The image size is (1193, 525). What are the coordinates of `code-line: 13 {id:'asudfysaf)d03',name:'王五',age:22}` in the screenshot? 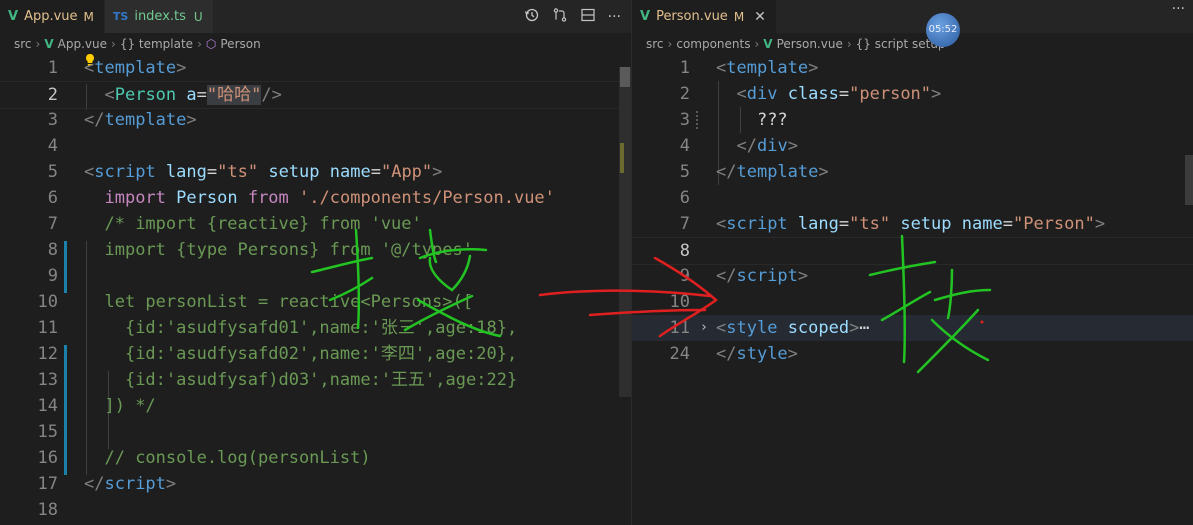 It's located at (315, 380).